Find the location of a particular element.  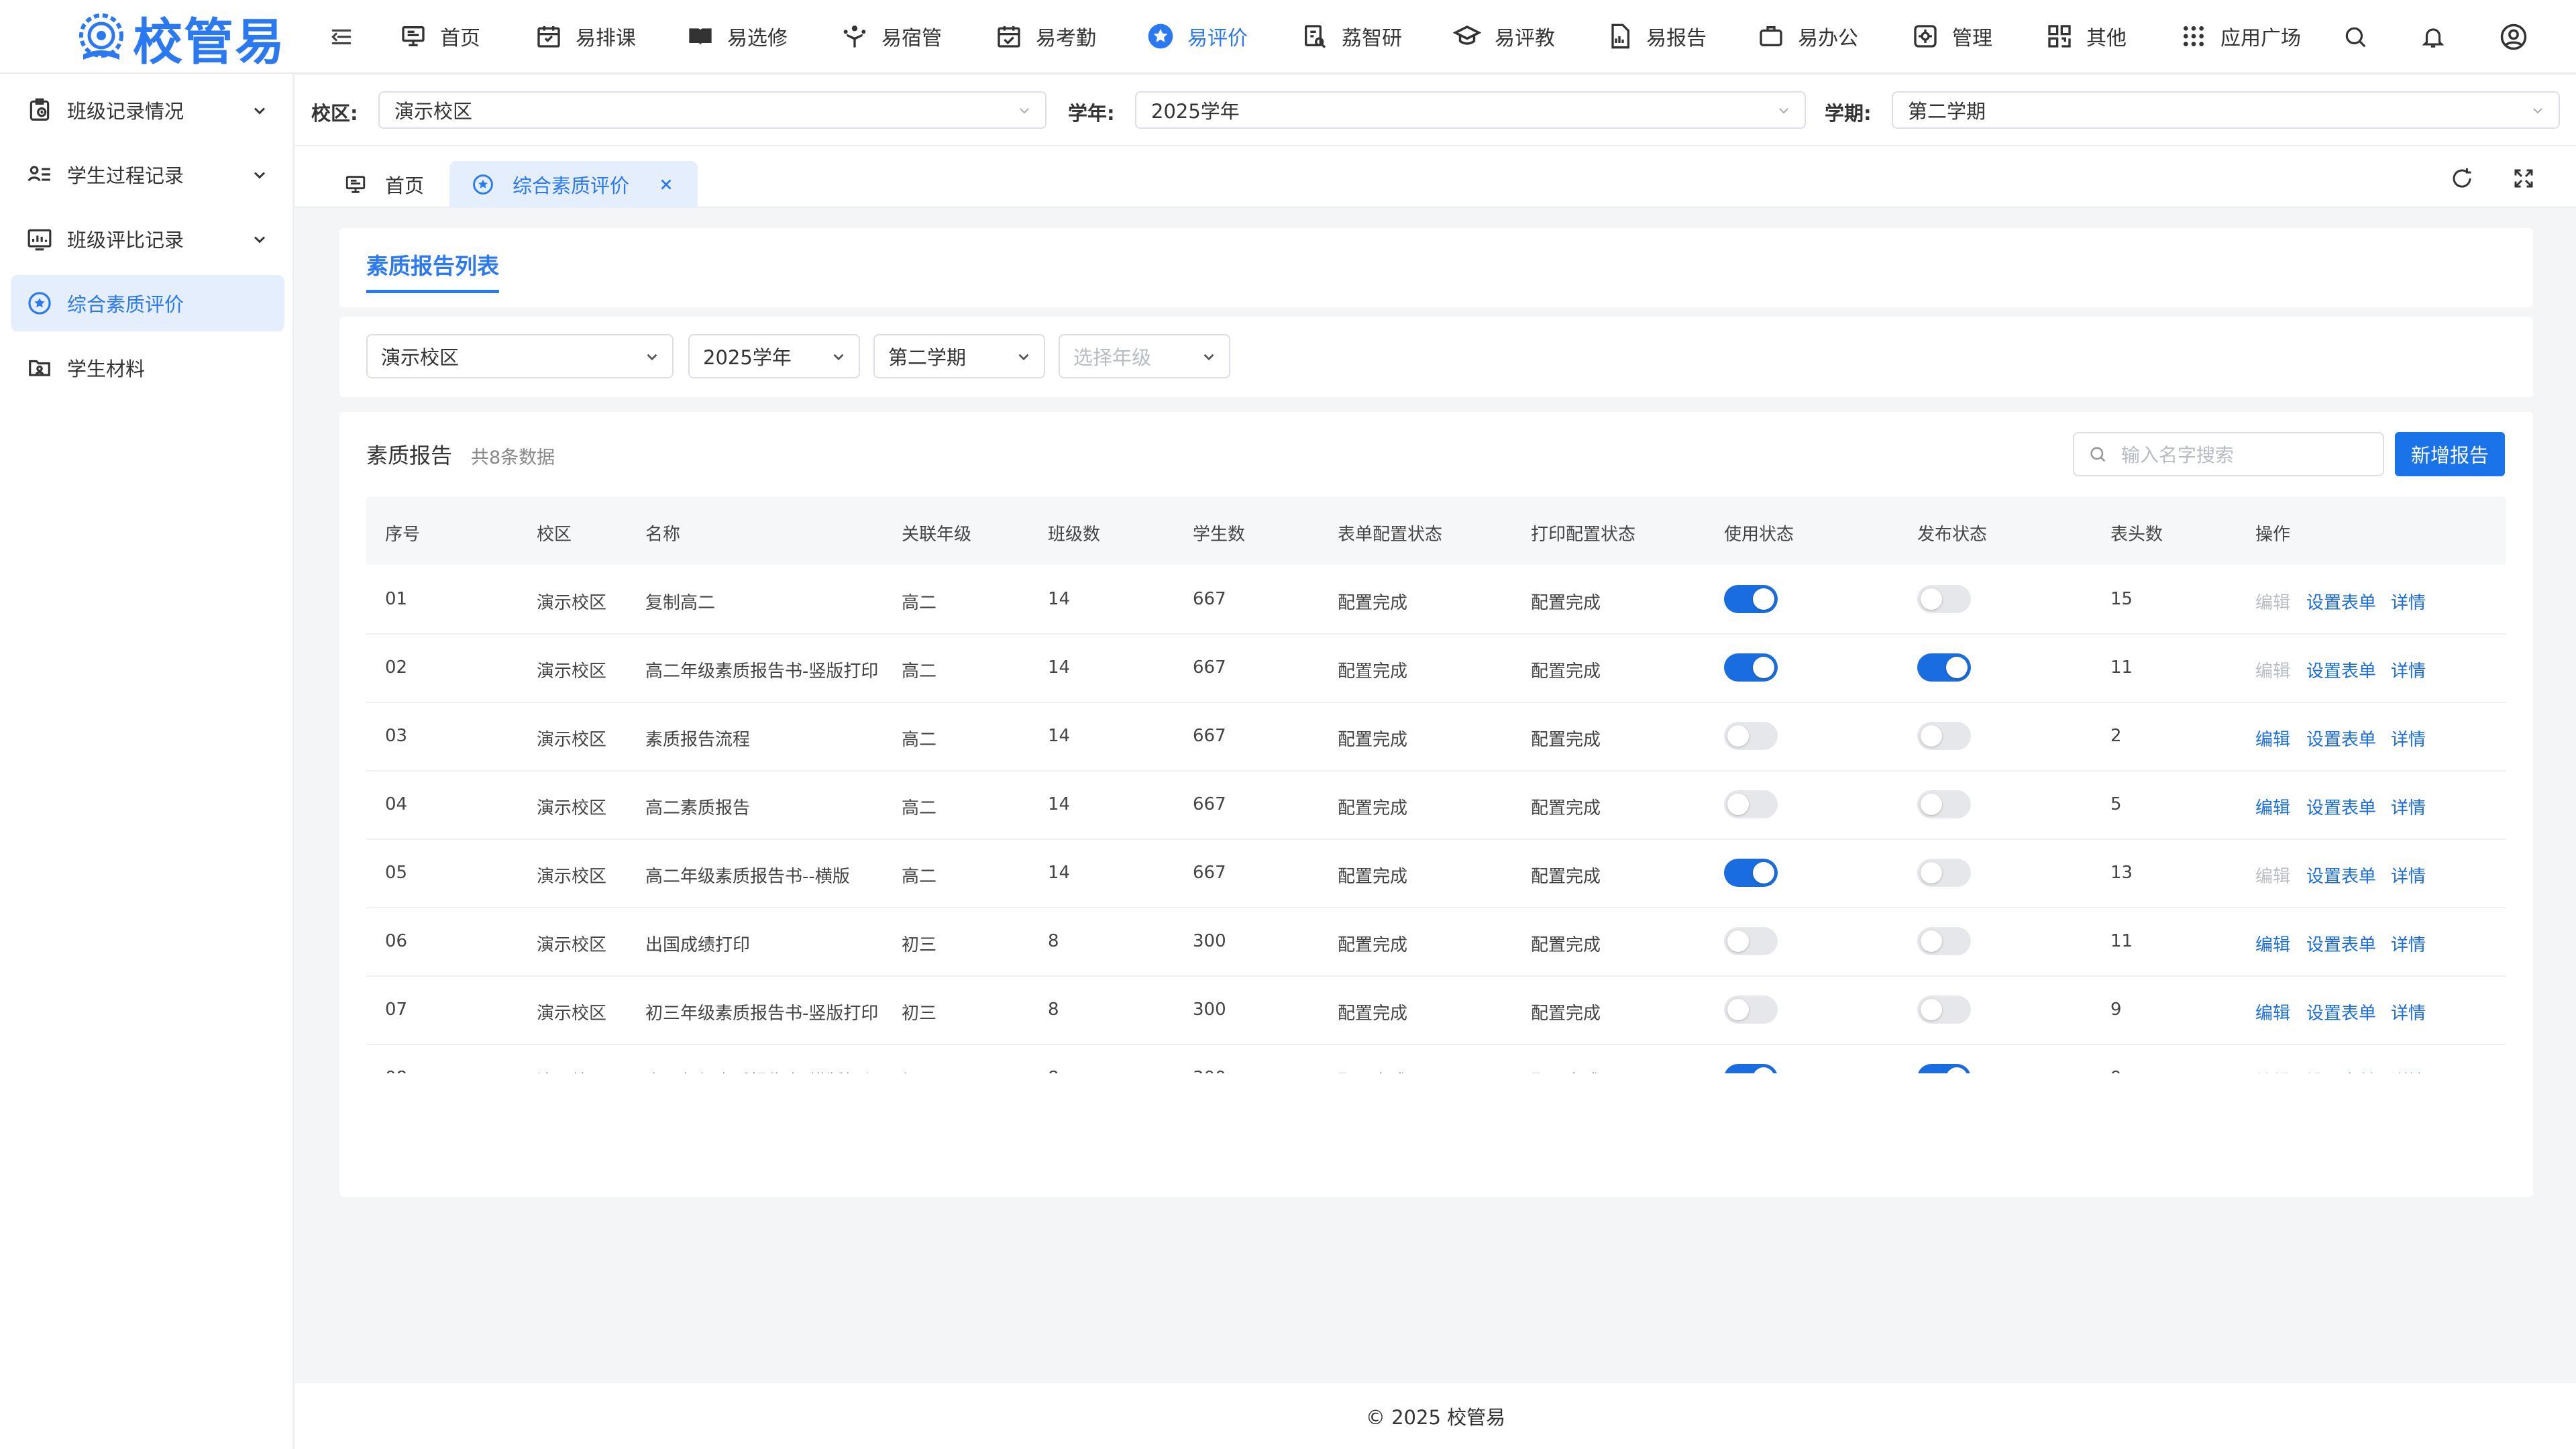

sidebar-item-class-comparison: 班级评比记录 is located at coordinates (147, 239).